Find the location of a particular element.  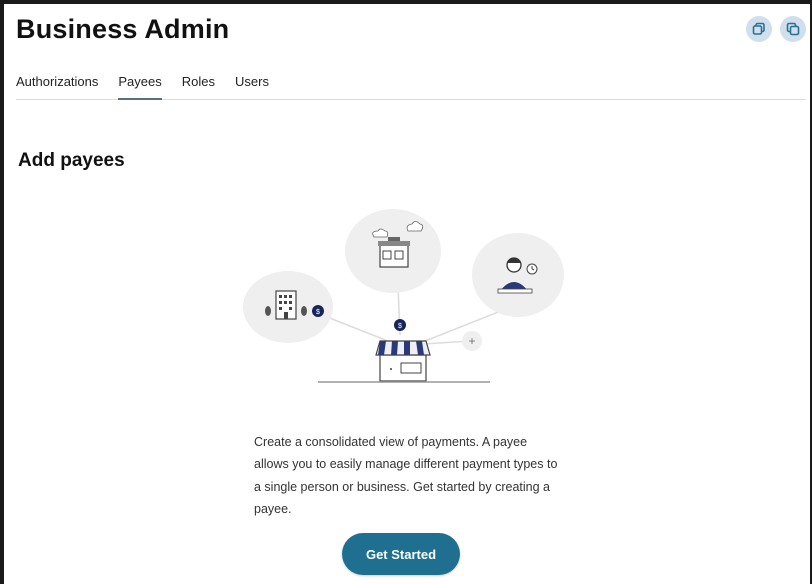

shop-building-icon is located at coordinates (393, 251).